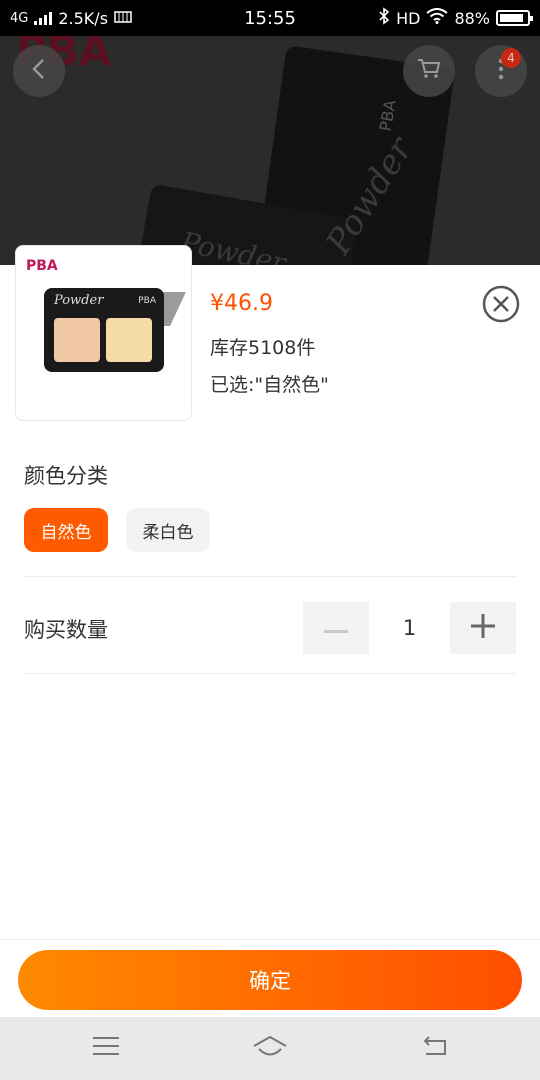 Image resolution: width=540 pixels, height=1080 pixels. Describe the element at coordinates (263, 348) in the screenshot. I see `stock-count: 库存5108件` at that location.